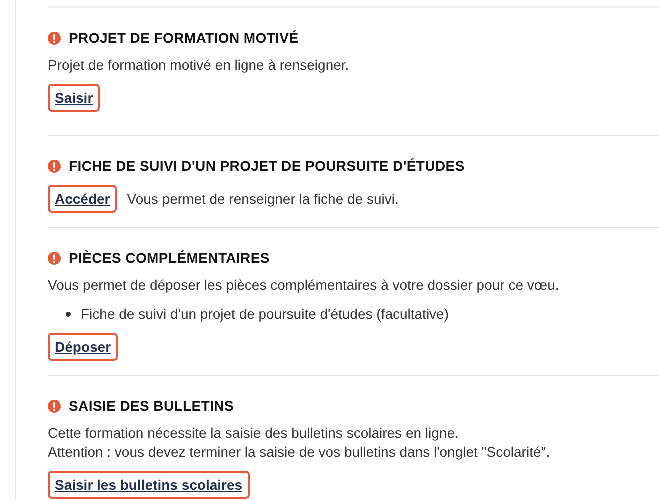 Image resolution: width=659 pixels, height=500 pixels. What do you see at coordinates (68, 314) in the screenshot?
I see `bullet-icon` at bounding box center [68, 314].